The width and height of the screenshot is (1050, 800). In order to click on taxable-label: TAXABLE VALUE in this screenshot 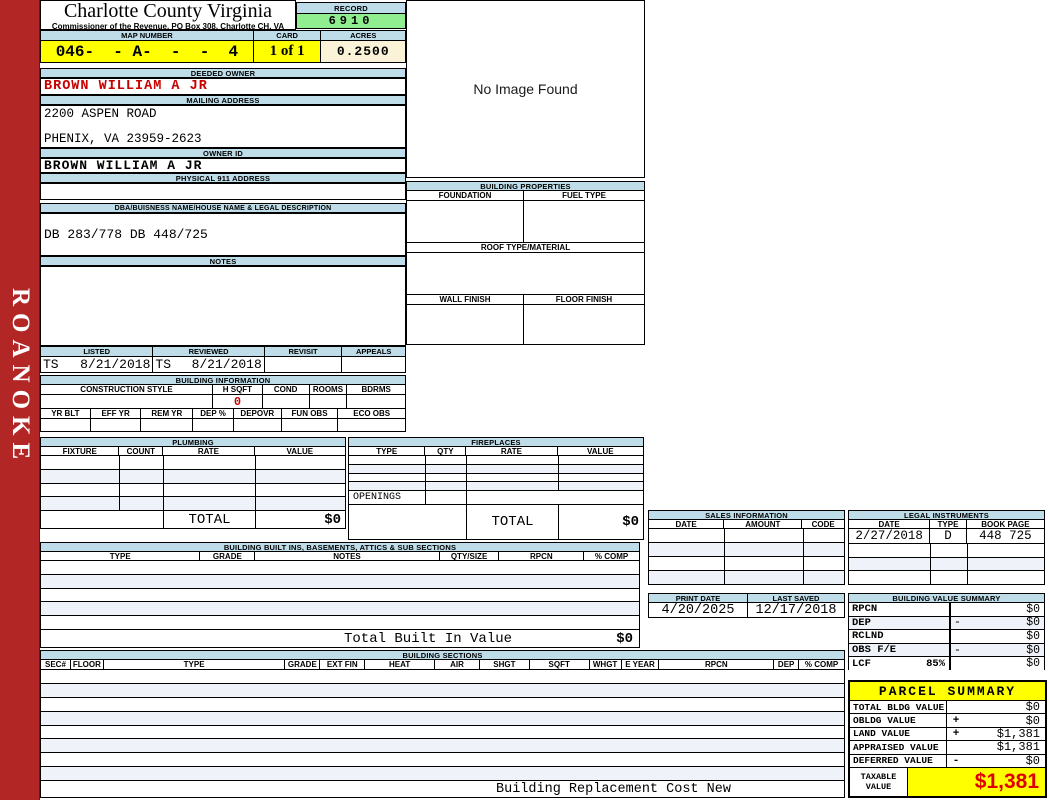, I will do `click(879, 781)`.